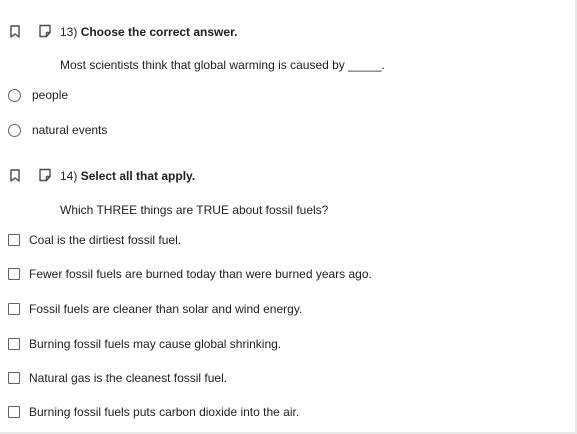  Describe the element at coordinates (69, 32) in the screenshot. I see `question-number: 13)` at that location.